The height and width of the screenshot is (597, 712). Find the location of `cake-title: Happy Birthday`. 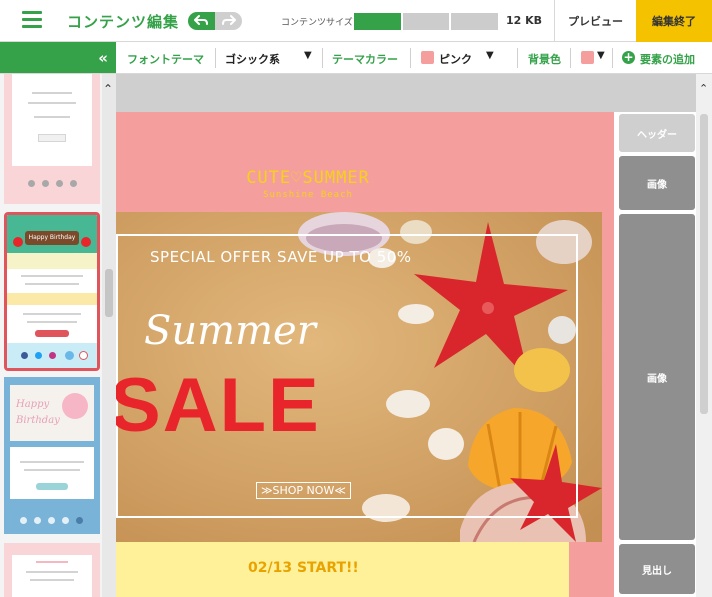

cake-title: Happy Birthday is located at coordinates (52, 238).